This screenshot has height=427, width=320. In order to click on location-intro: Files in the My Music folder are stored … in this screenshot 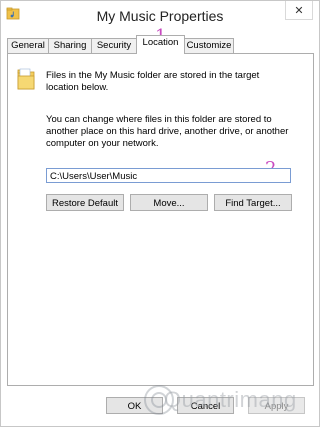, I will do `click(152, 82)`.